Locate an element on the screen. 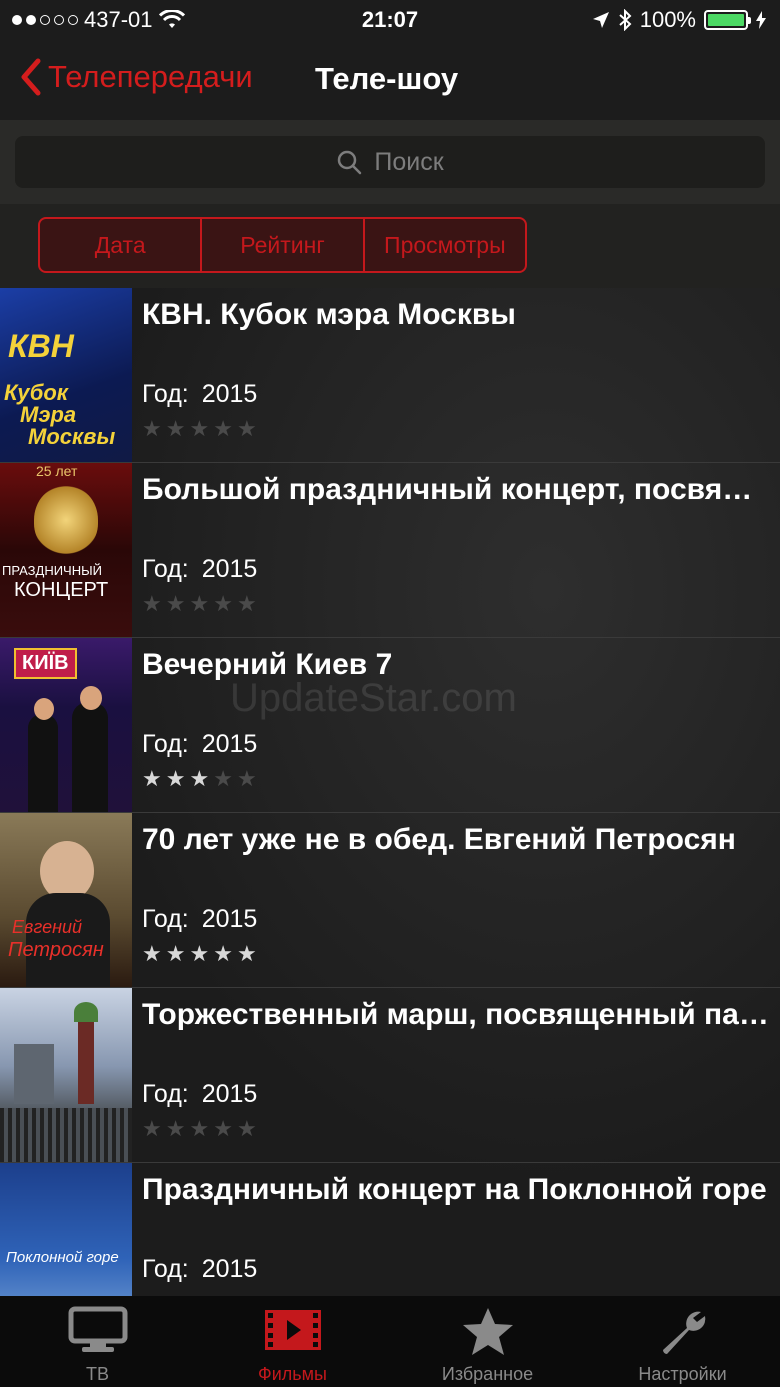 The height and width of the screenshot is (1387, 780). poster-image is located at coordinates (66, 1075).